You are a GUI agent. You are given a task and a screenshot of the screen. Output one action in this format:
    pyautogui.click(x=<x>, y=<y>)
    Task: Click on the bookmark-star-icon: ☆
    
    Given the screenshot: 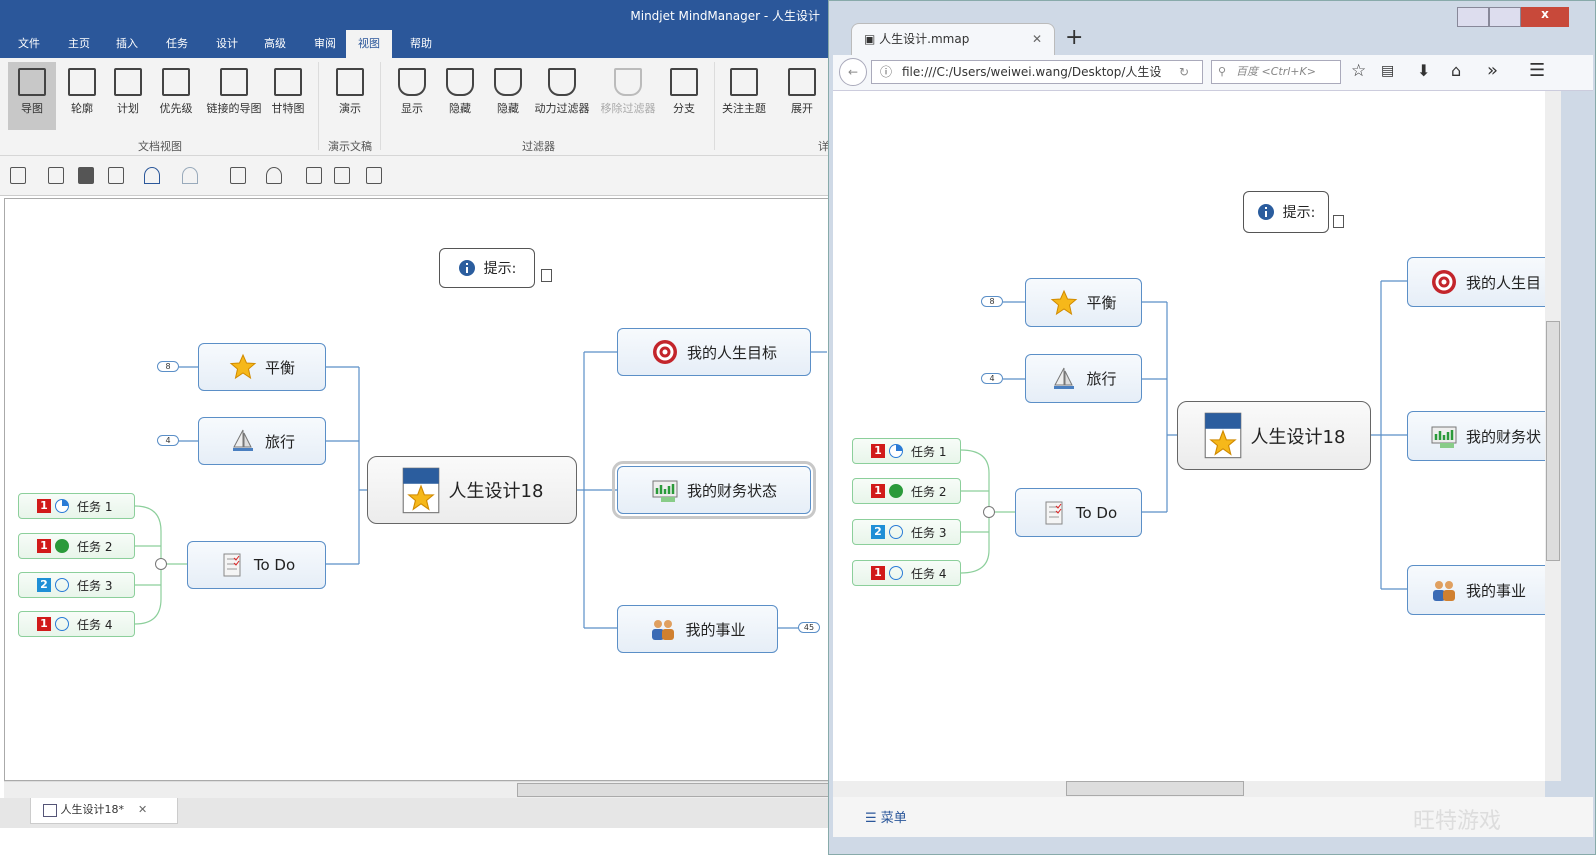 What is the action you would take?
    pyautogui.click(x=1358, y=71)
    